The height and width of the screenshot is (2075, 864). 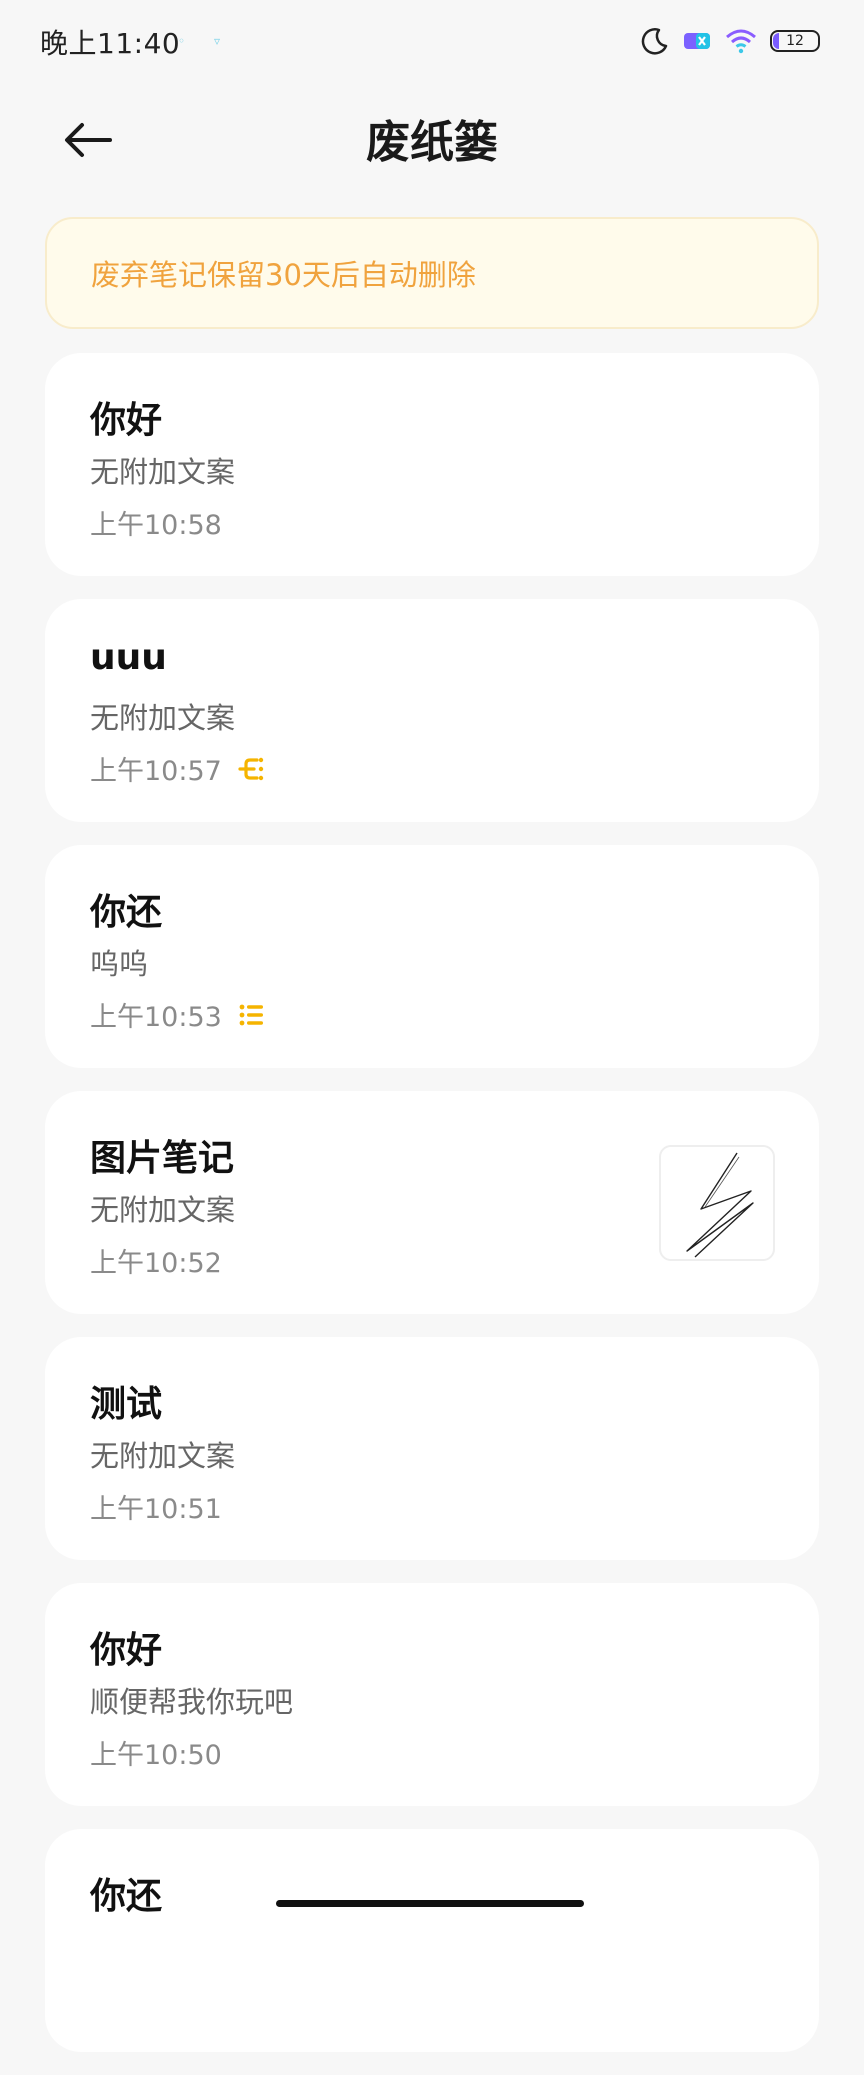 I want to click on home-indicator, so click(x=430, y=1903).